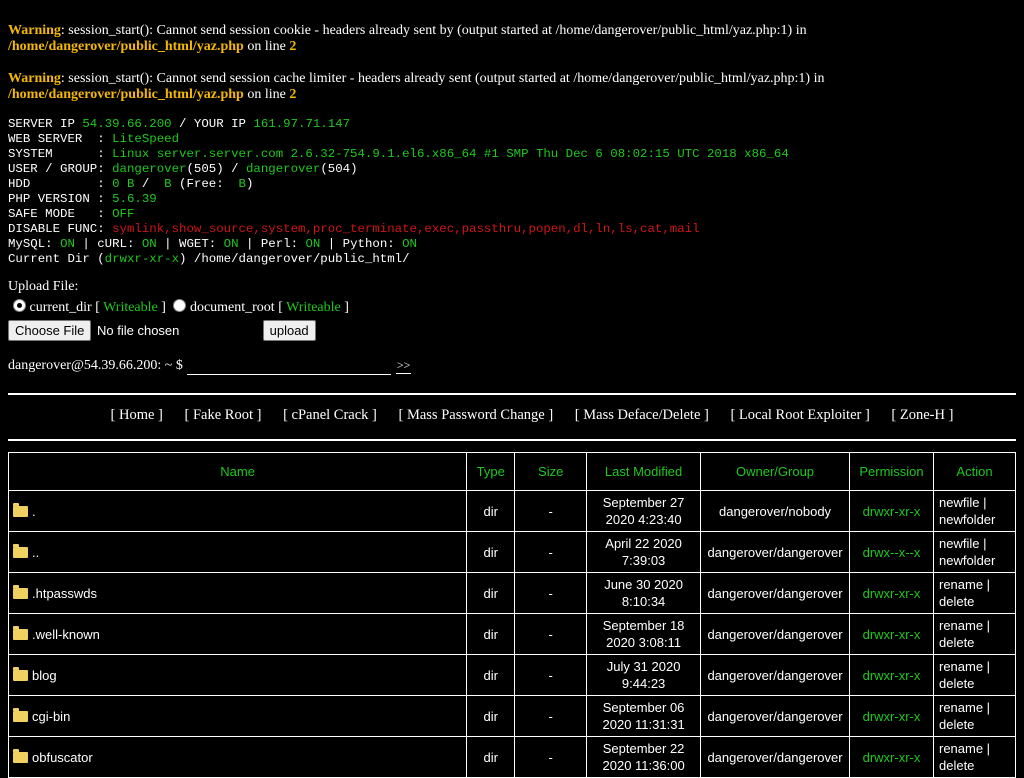  What do you see at coordinates (232, 307) in the screenshot?
I see `radio-document-root-label: document_root` at bounding box center [232, 307].